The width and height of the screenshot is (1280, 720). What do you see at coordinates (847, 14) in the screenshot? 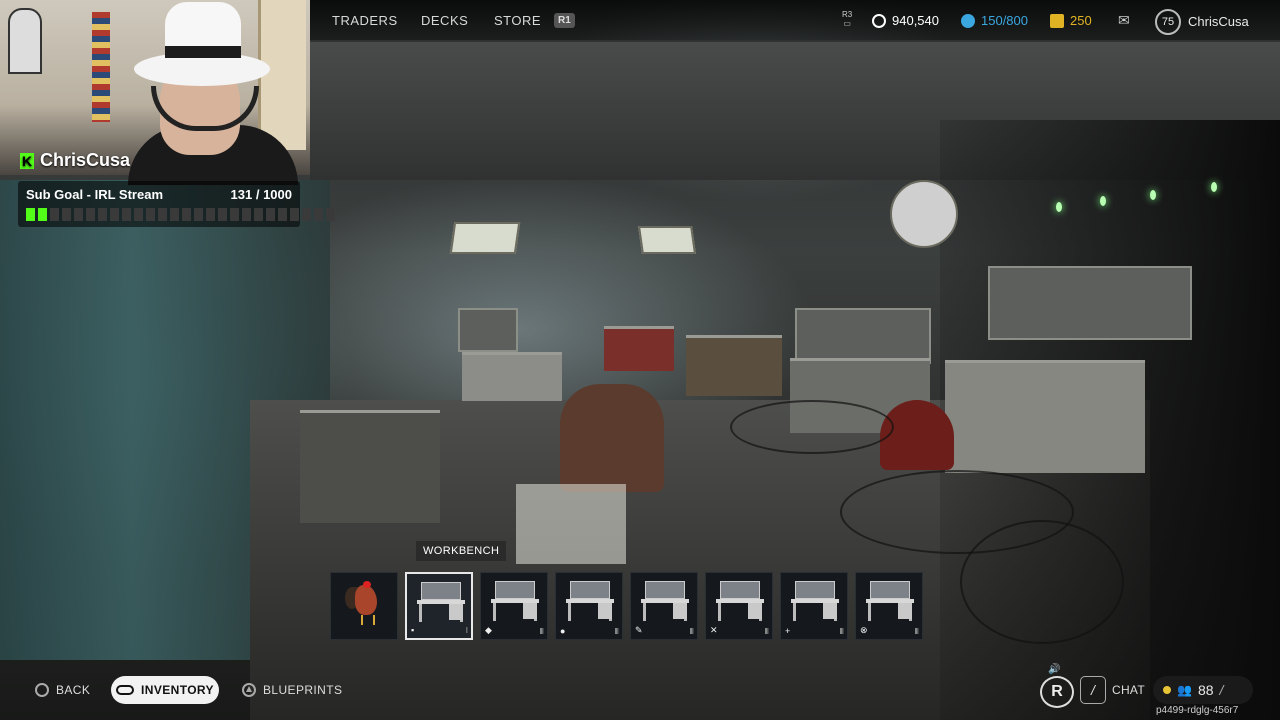
I see `r3-label: R3` at bounding box center [847, 14].